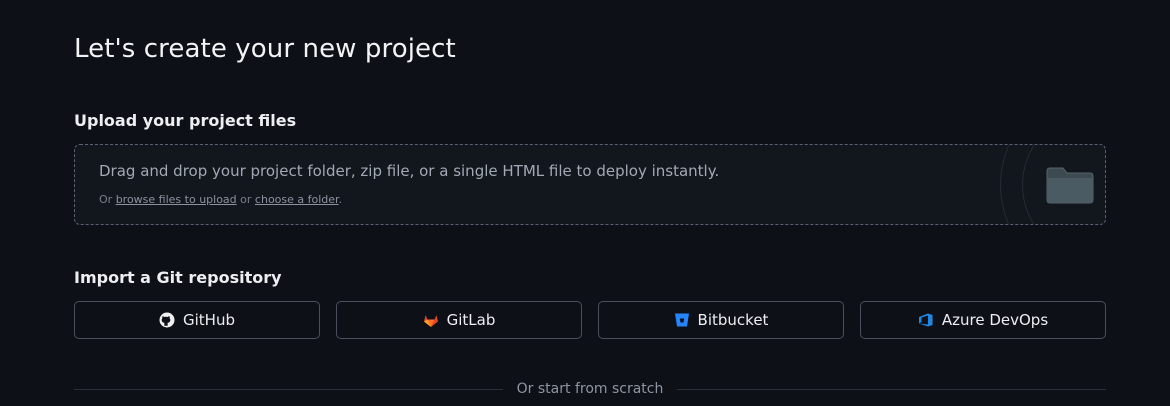 The height and width of the screenshot is (406, 1170). I want to click on bitbucket-button: Bitbucket, so click(721, 320).